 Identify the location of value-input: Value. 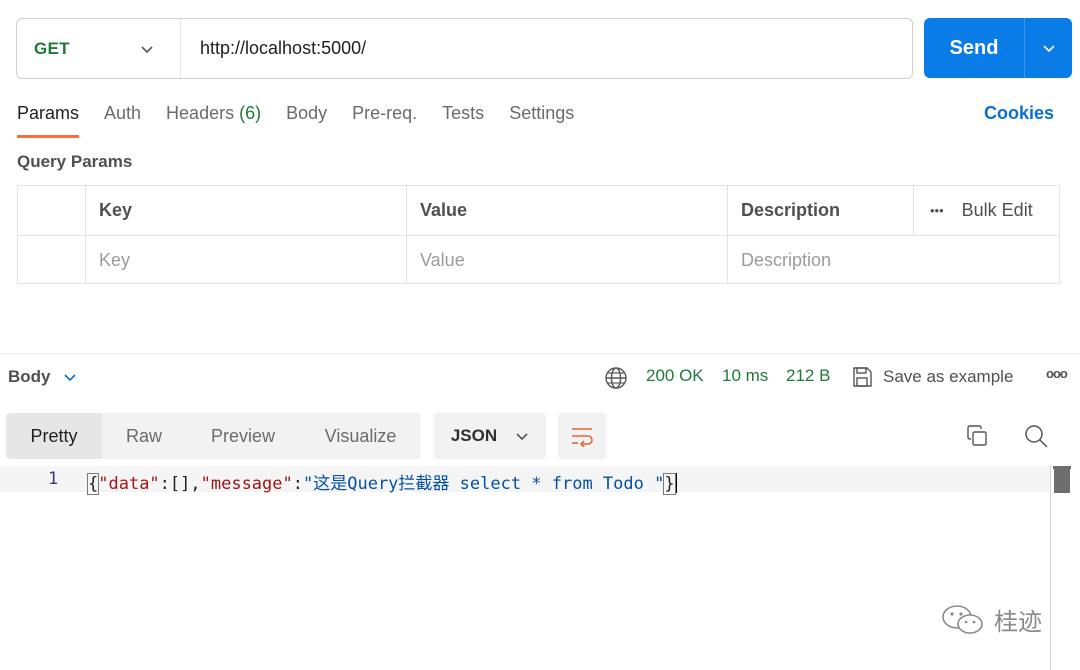
(567, 260).